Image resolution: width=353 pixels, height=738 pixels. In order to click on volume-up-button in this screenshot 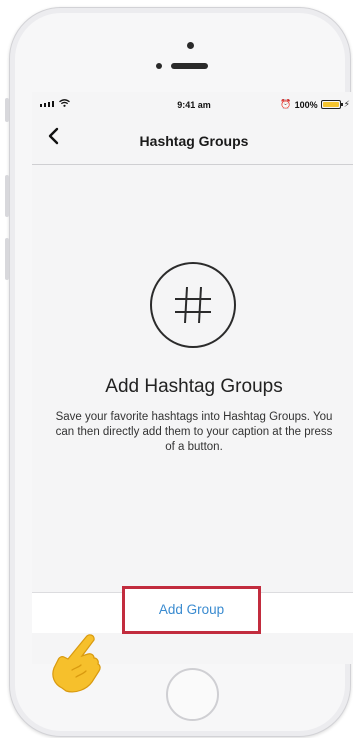, I will do `click(7, 196)`.